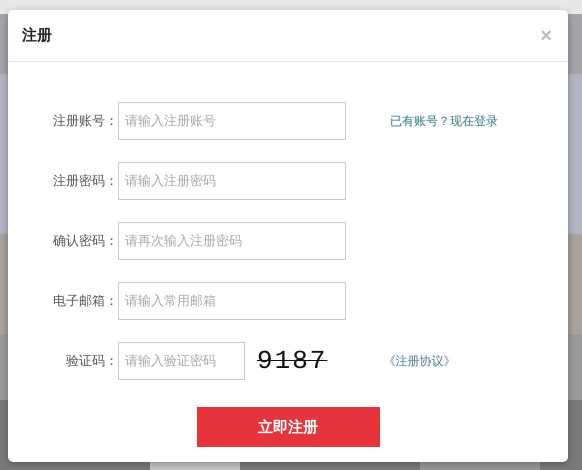 This screenshot has width=582, height=470. I want to click on captcha-image: 9187, so click(292, 361).